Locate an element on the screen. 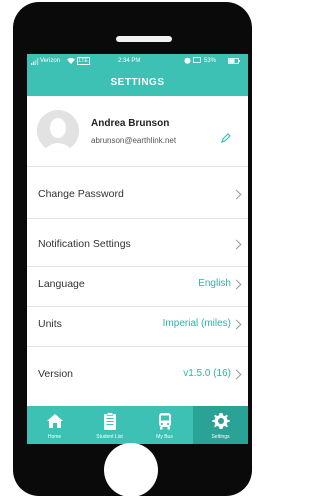 This screenshot has width=320, height=500. clipboard-icon is located at coordinates (110, 421).